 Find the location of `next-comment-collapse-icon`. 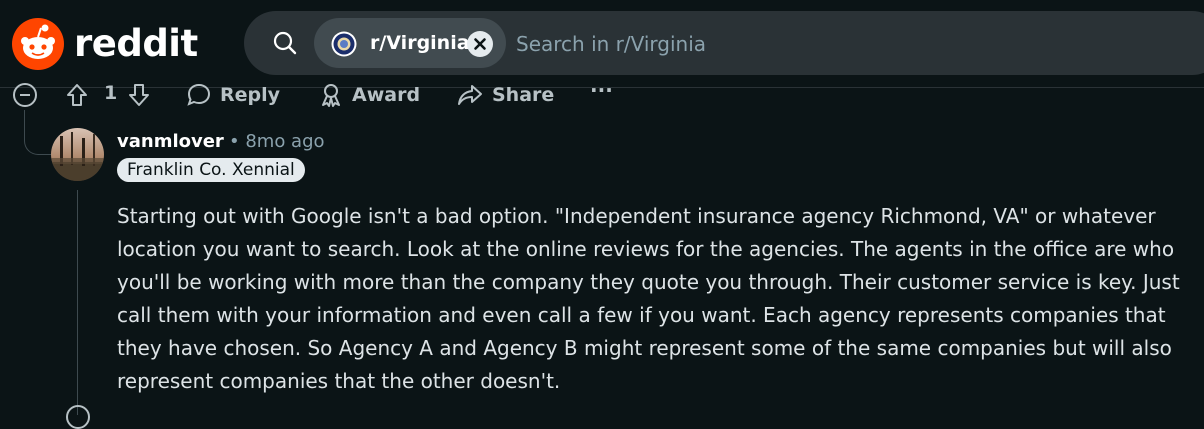

next-comment-collapse-icon is located at coordinates (78, 417).